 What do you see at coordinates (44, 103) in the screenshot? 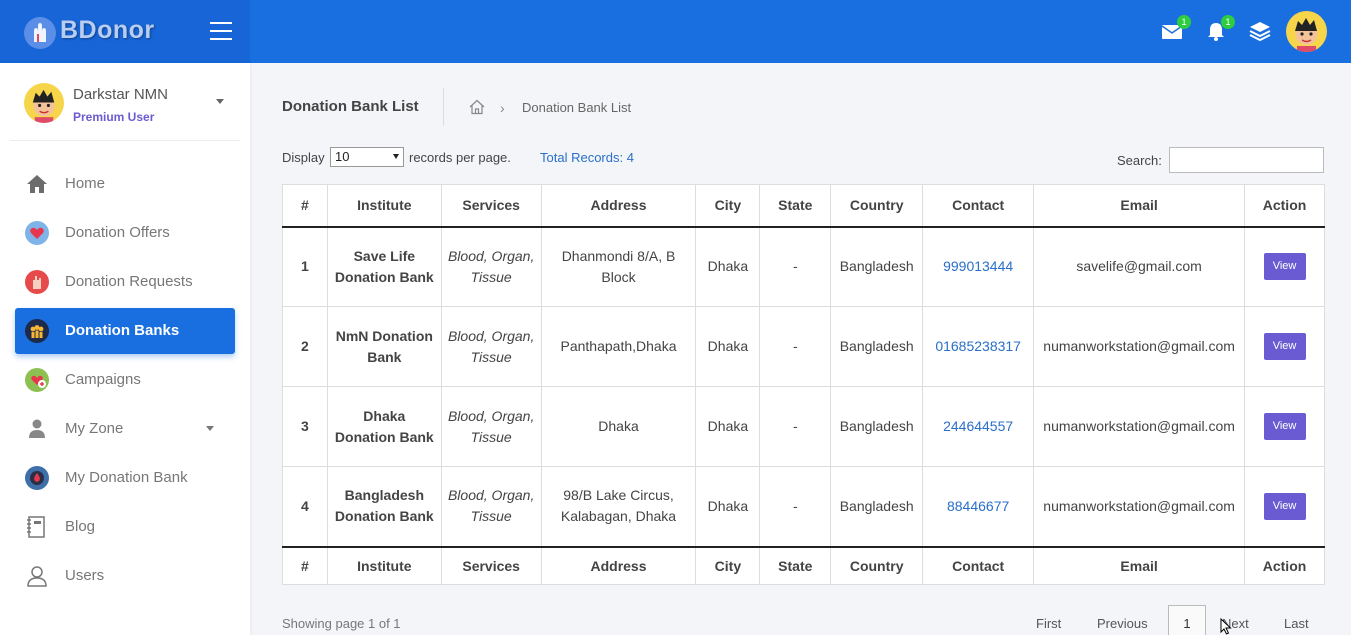
I see `user-avatar` at bounding box center [44, 103].